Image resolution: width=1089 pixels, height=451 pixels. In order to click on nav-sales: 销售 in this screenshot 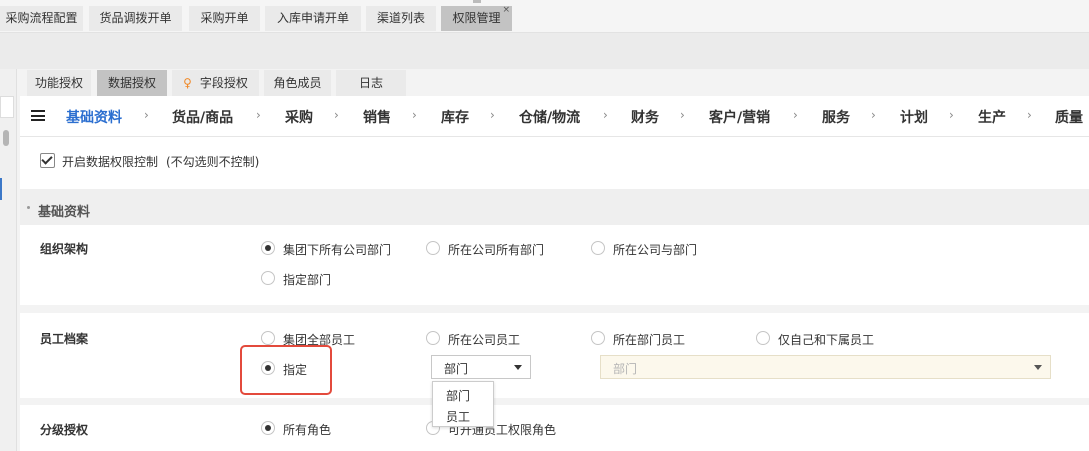, I will do `click(377, 117)`.